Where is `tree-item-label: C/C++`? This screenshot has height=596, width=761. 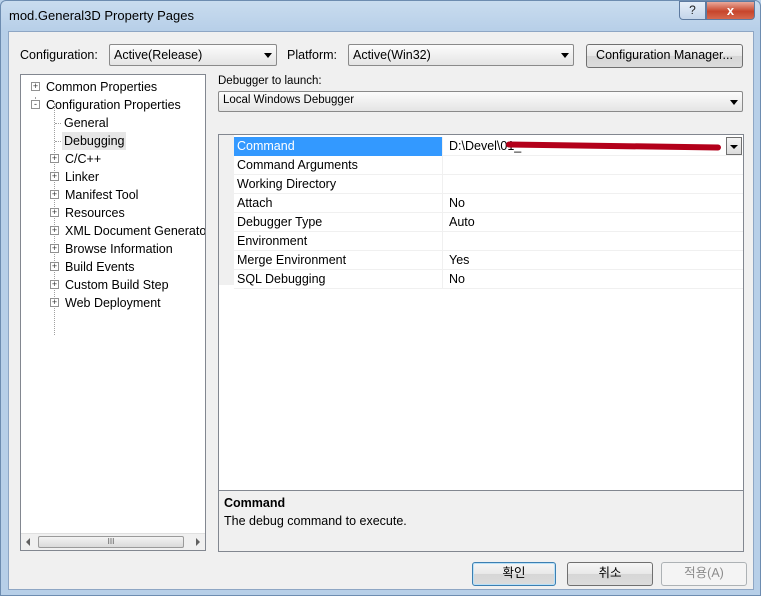
tree-item-label: C/C++ is located at coordinates (83, 159).